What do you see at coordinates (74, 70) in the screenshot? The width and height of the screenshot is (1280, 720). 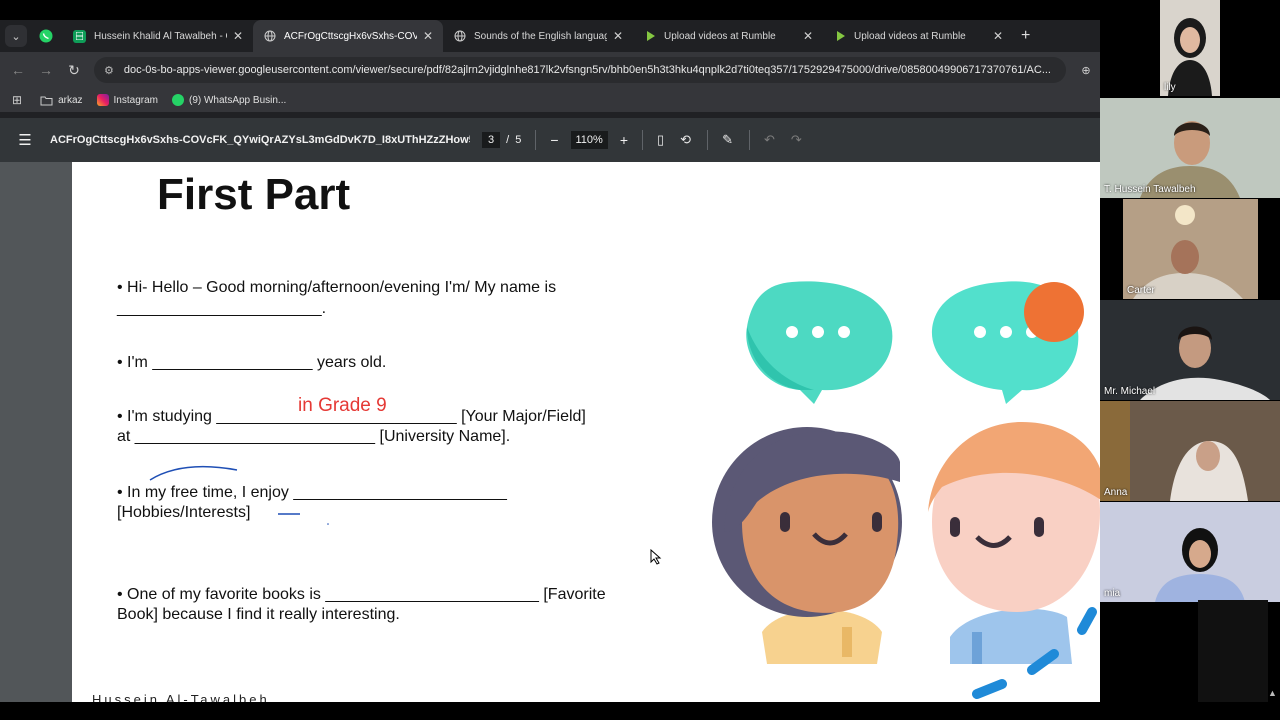 I see `reload-icon: ↻` at bounding box center [74, 70].